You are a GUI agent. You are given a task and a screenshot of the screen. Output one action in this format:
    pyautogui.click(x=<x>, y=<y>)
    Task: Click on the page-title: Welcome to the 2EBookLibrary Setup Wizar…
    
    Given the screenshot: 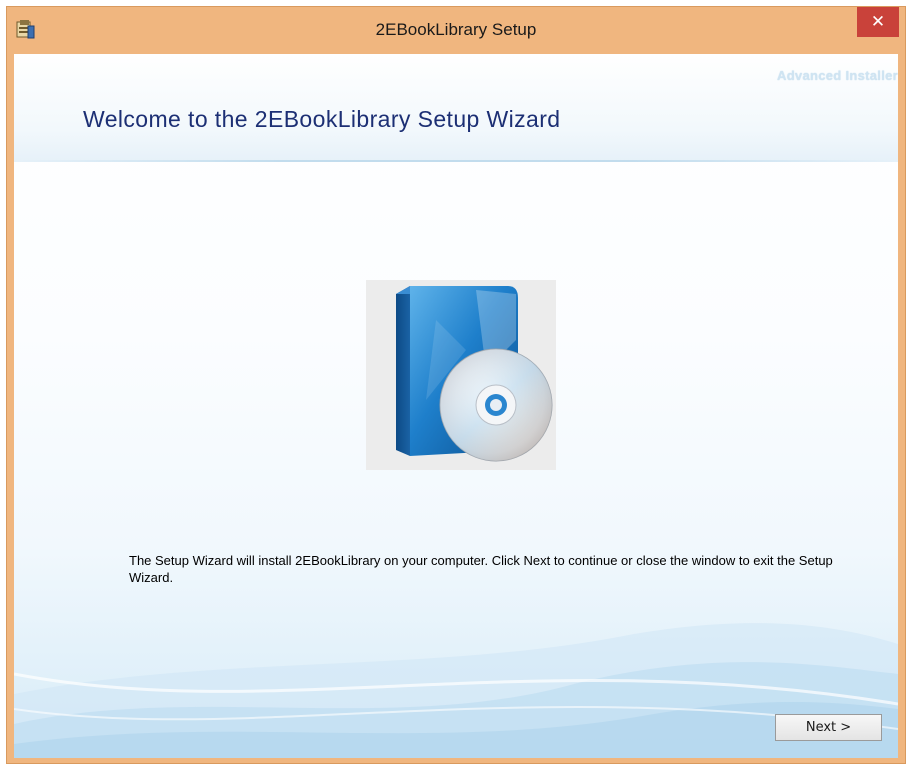 What is the action you would take?
    pyautogui.click(x=322, y=119)
    